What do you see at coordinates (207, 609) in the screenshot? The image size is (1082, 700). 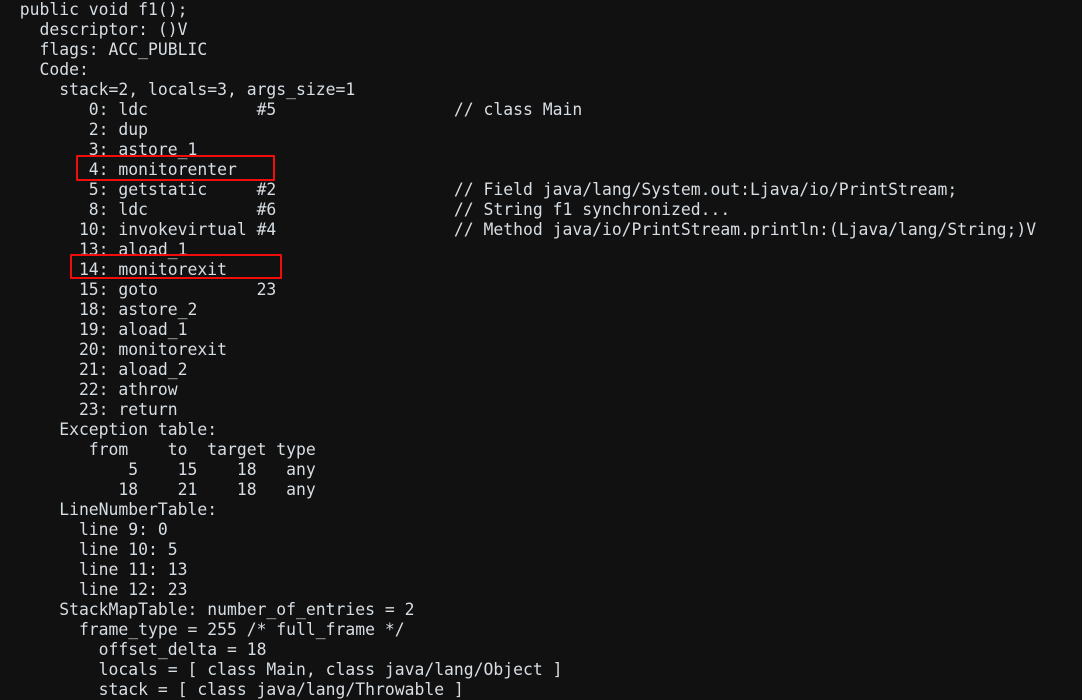 I see `code-line-stackmaptable-heading: StackMapTable: number_of_entries = 2` at bounding box center [207, 609].